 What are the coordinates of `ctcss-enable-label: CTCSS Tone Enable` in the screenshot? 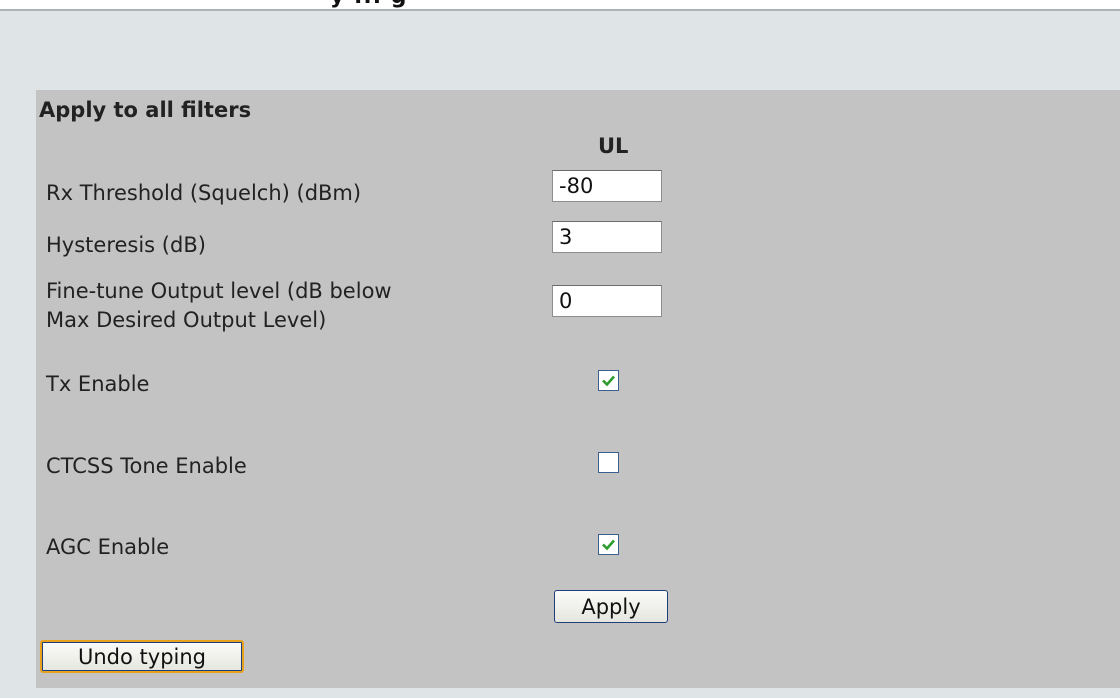 It's located at (146, 466).